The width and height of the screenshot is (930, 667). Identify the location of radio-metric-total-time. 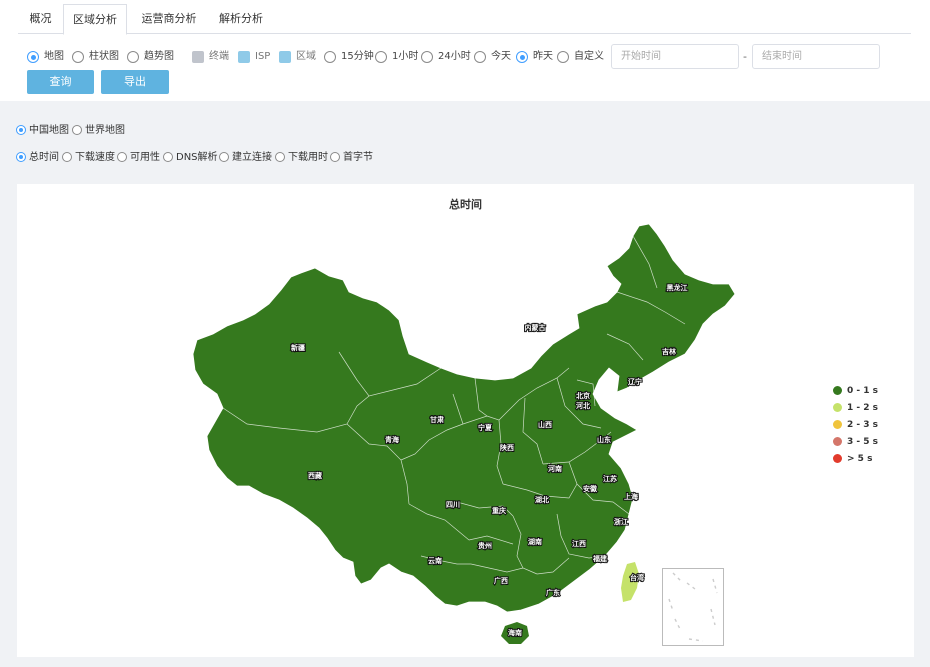
(21, 157).